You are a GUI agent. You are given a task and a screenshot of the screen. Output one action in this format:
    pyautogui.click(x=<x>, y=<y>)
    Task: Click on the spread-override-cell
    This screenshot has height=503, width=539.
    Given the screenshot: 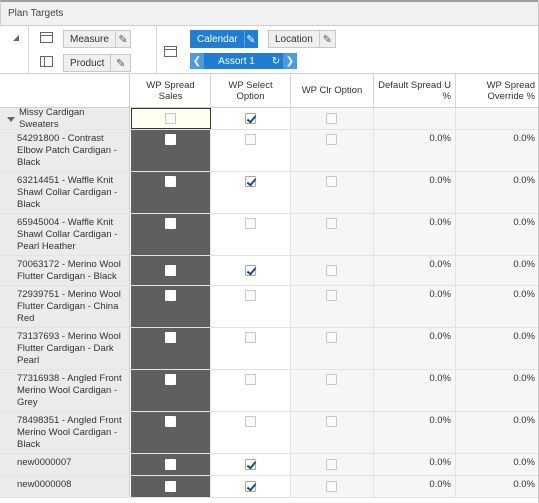 What is the action you would take?
    pyautogui.click(x=497, y=118)
    